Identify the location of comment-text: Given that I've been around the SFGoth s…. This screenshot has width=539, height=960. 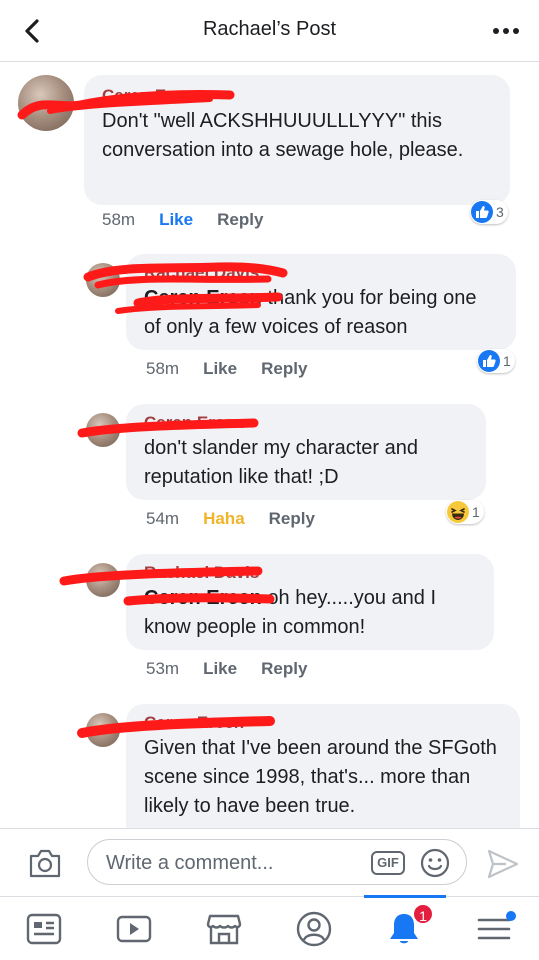
(320, 777).